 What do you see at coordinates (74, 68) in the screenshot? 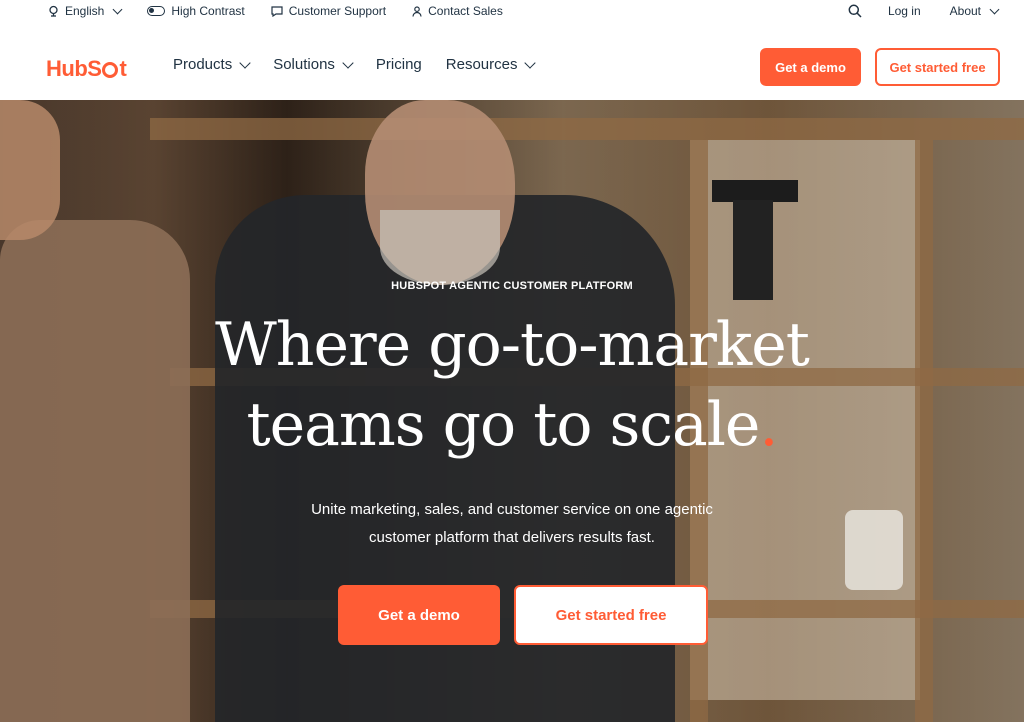
I see `logo-text-start: HubS` at bounding box center [74, 68].